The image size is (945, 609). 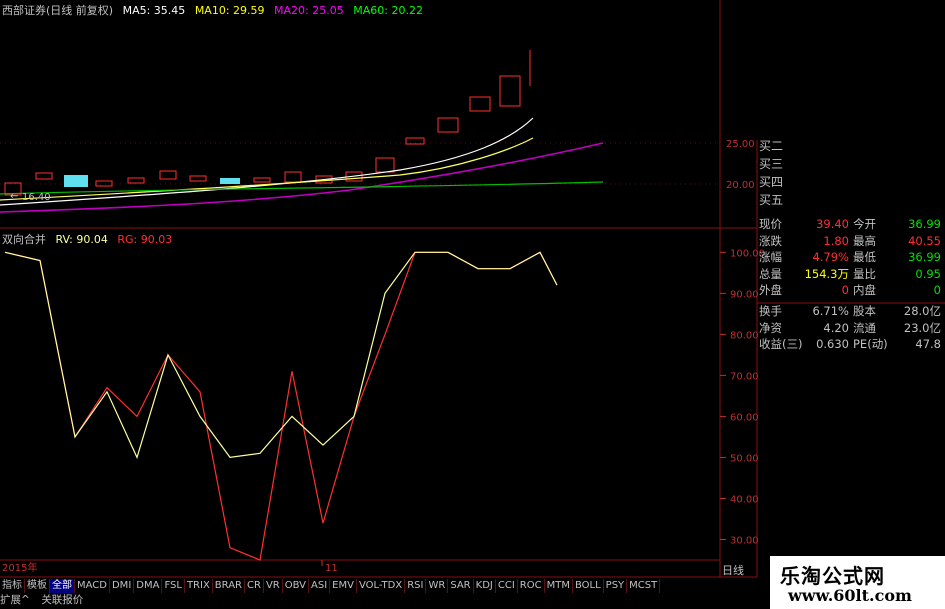 I want to click on quote-value: 1.80, so click(x=836, y=240).